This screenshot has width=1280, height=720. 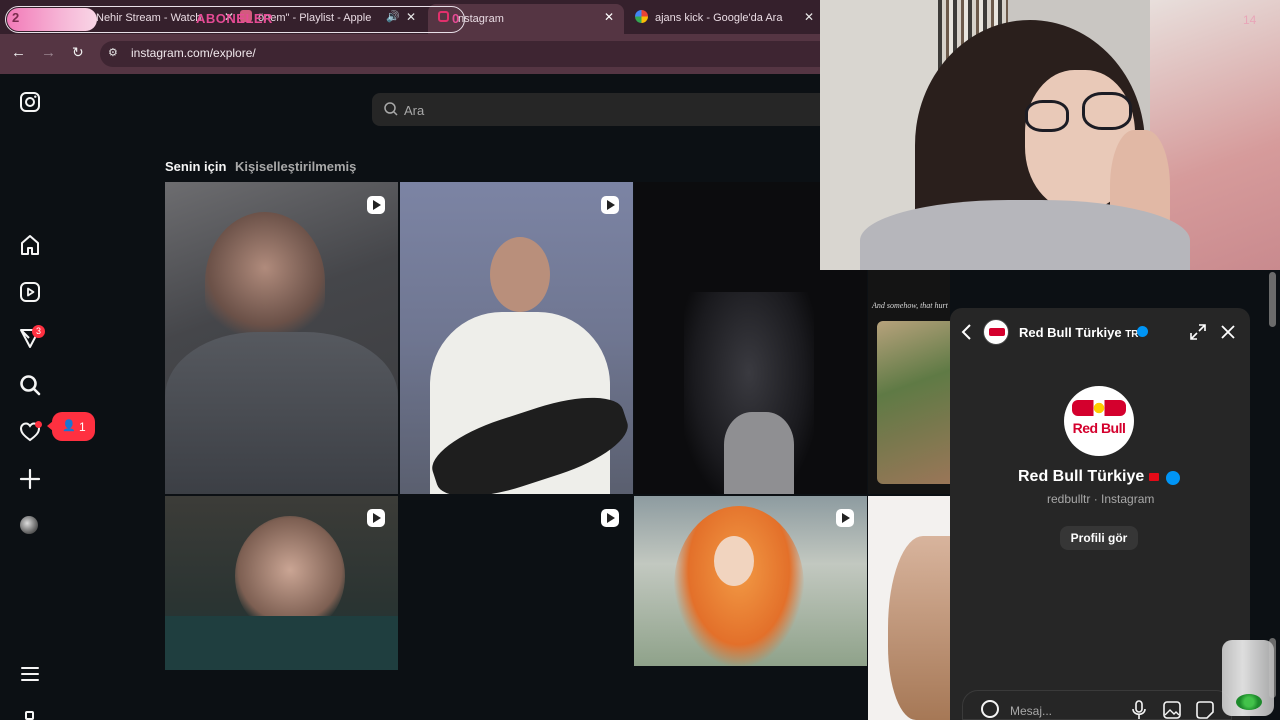 What do you see at coordinates (1097, 705) in the screenshot?
I see `message-input` at bounding box center [1097, 705].